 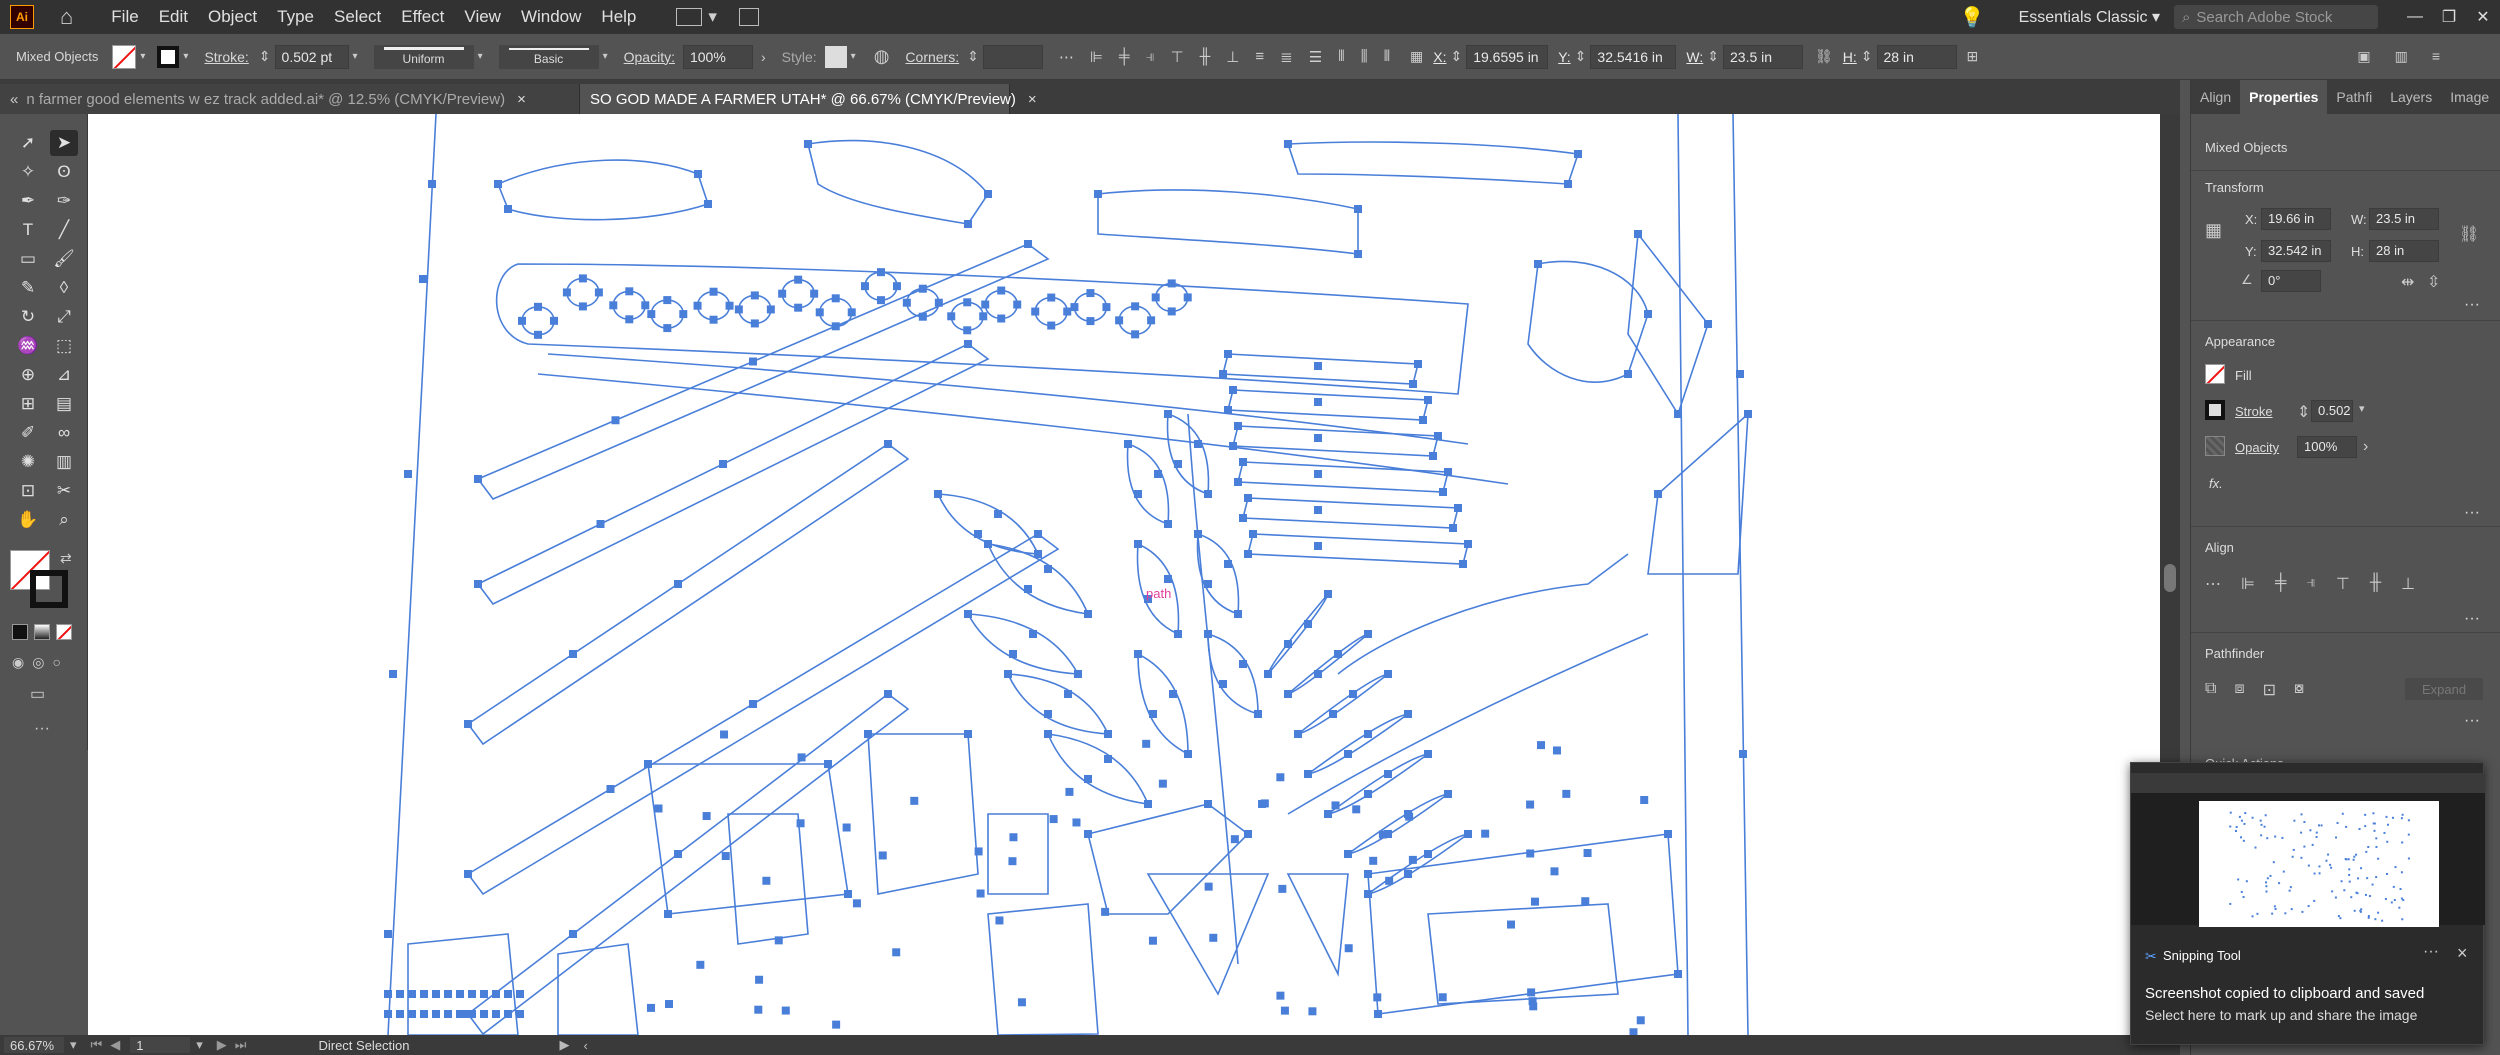 I want to click on y-field: 32.5416 in, so click(x=1633, y=56).